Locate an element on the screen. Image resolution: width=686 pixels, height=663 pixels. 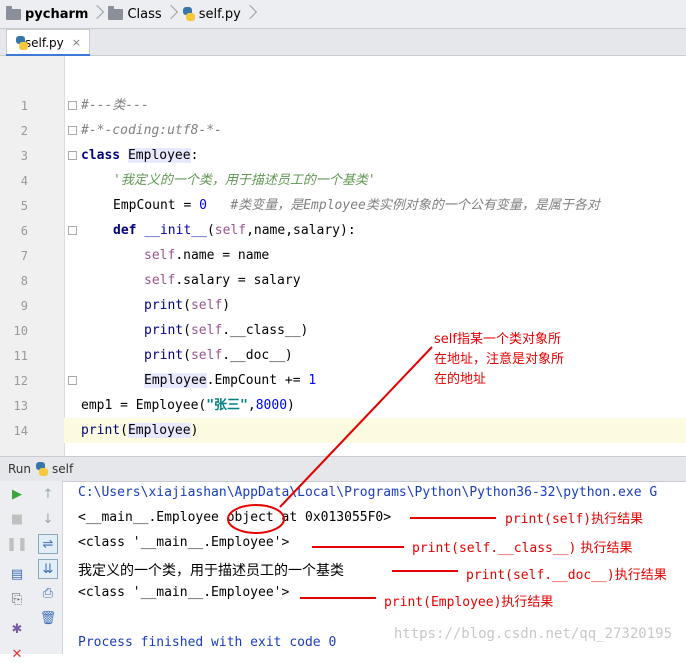
annotation-print-self: print(self)执行结果 is located at coordinates (574, 517).